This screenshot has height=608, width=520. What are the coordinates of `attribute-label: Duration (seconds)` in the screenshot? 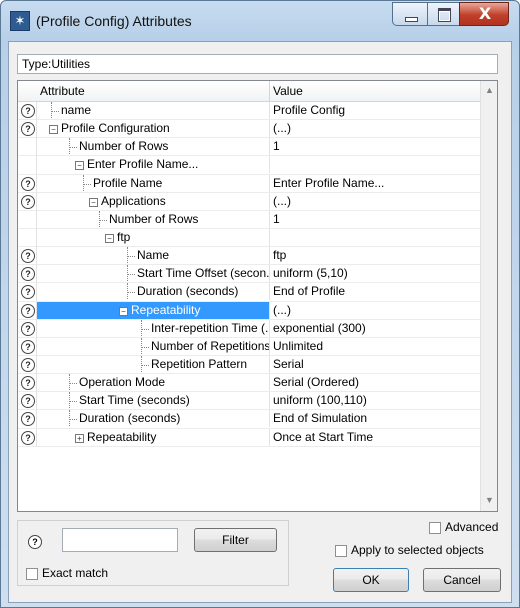 It's located at (188, 291).